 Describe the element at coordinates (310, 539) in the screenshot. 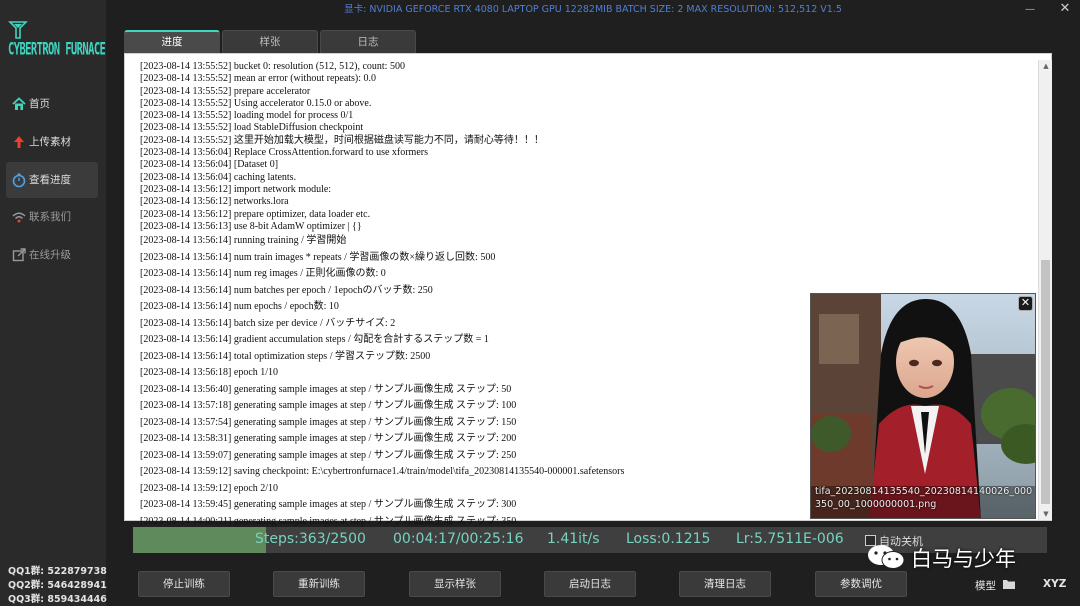

I see `steps-readout: Steps:363/2500` at that location.